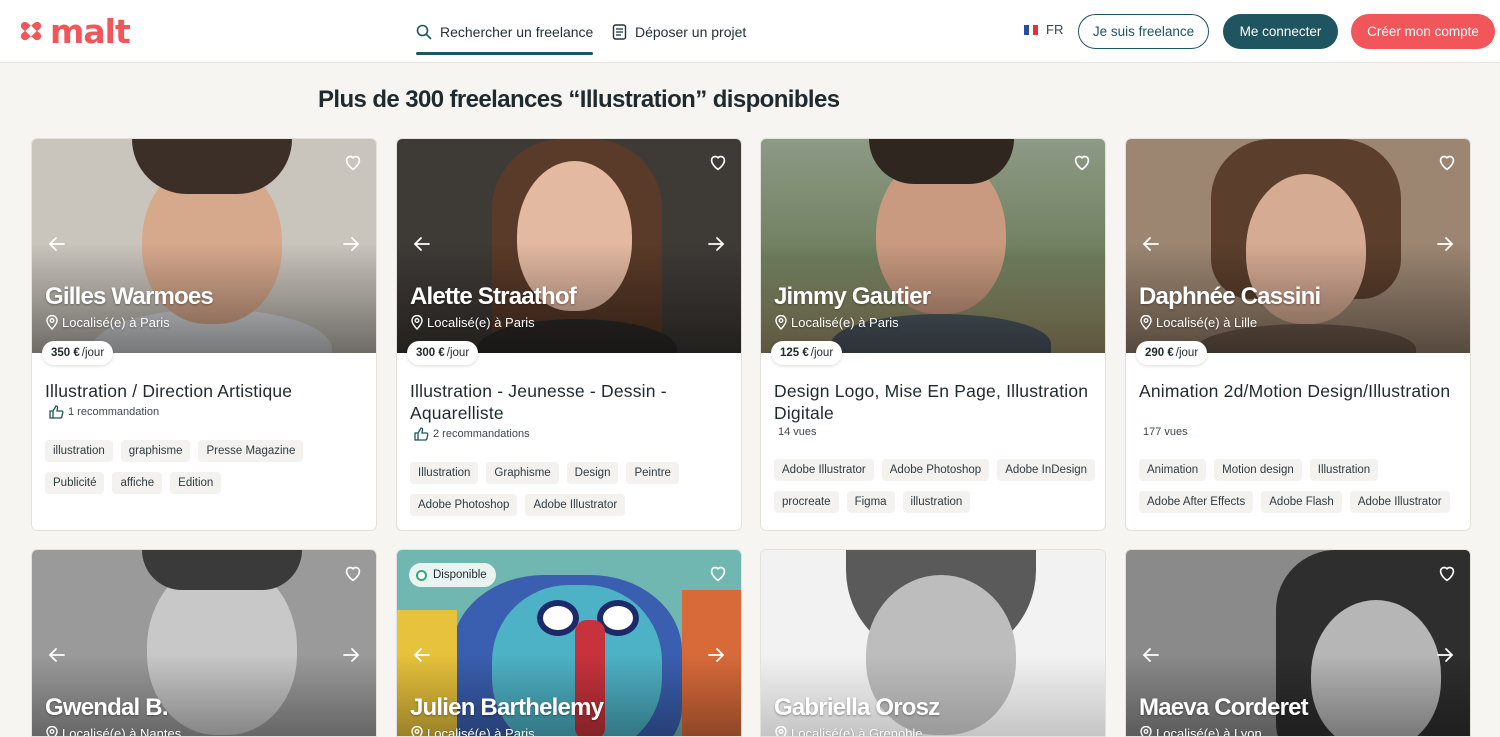  I want to click on price-value: 350 €, so click(65, 353).